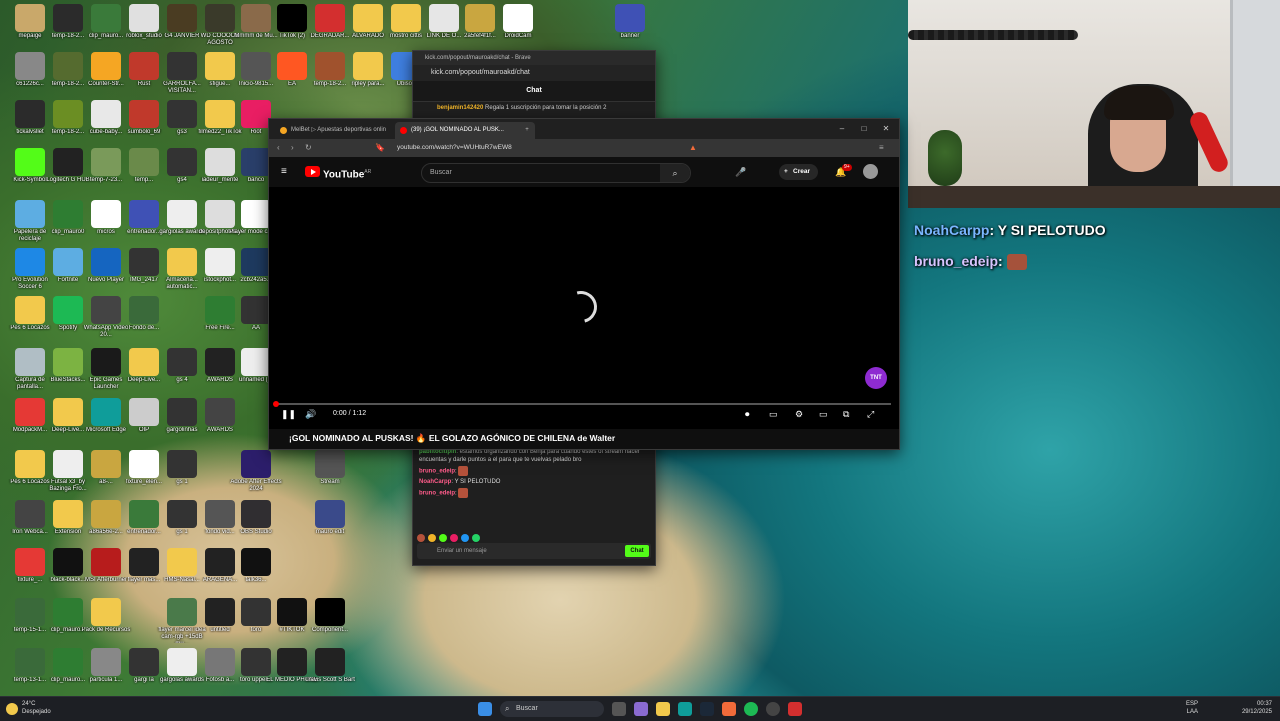 The width and height of the screenshot is (1280, 721). What do you see at coordinates (970, 262) in the screenshot?
I see `overlay-chat-line: bruno_edeip:` at bounding box center [970, 262].